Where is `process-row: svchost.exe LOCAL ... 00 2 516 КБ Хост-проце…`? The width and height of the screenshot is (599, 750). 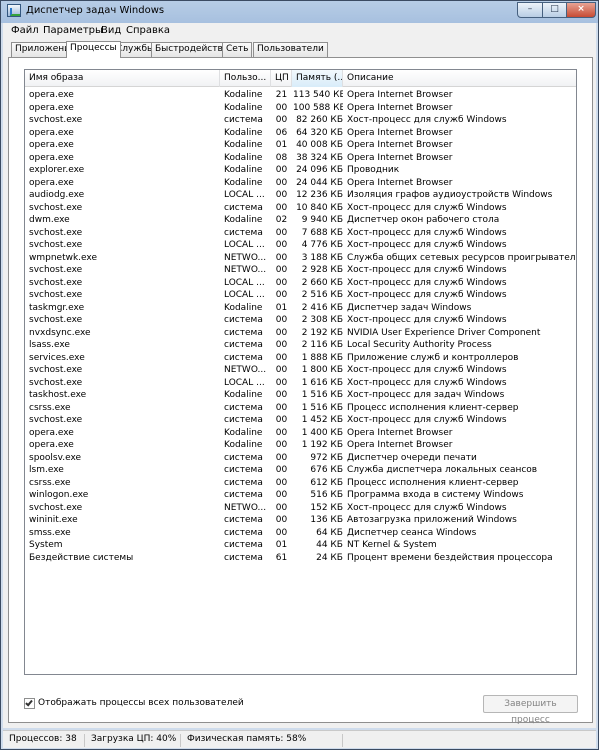 process-row: svchost.exe LOCAL ... 00 2 516 КБ Хост-проце… is located at coordinates (300, 295).